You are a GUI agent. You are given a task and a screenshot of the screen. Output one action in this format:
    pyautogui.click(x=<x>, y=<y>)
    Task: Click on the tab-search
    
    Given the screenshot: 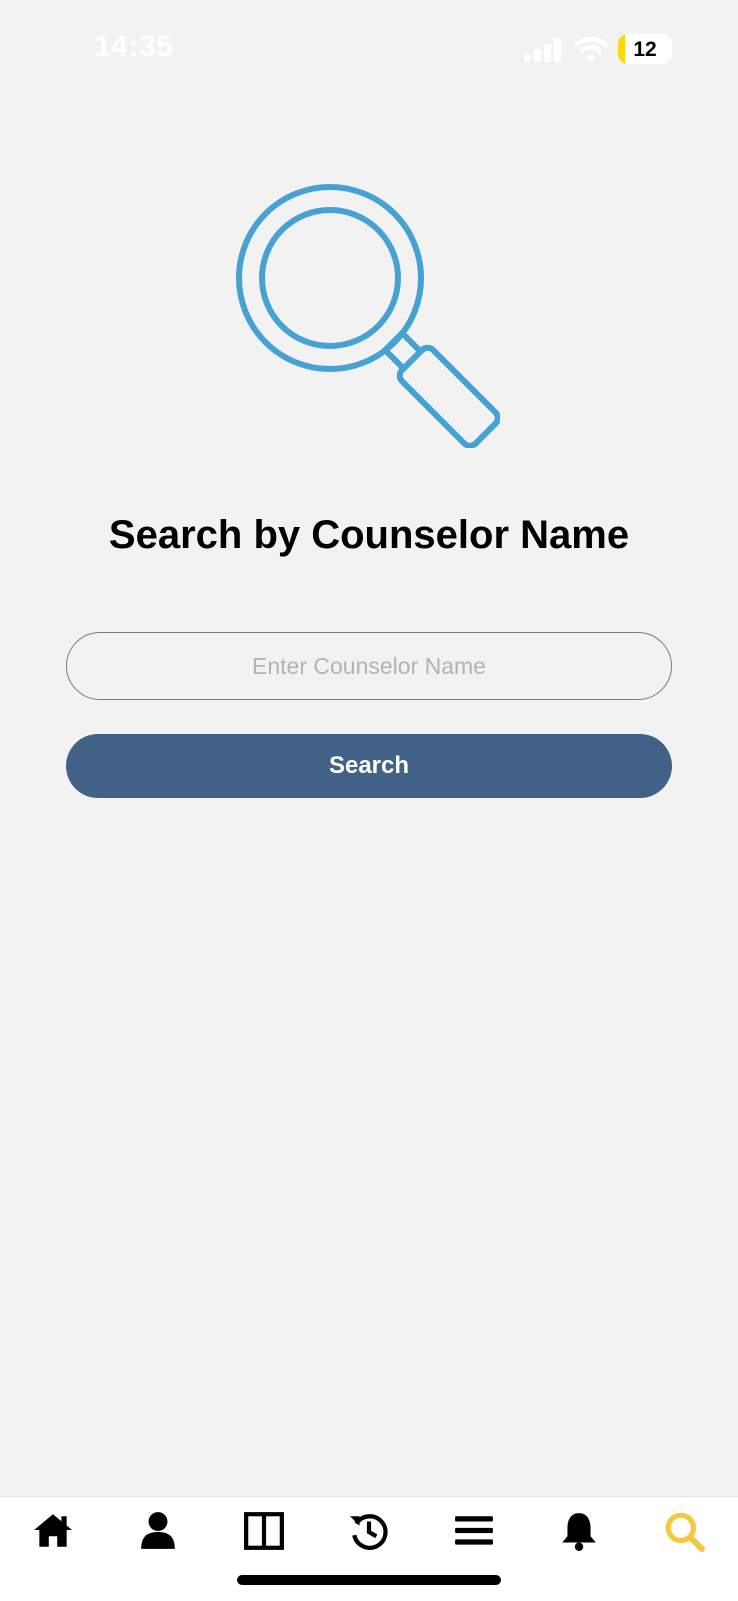 What is the action you would take?
    pyautogui.click(x=684, y=1531)
    